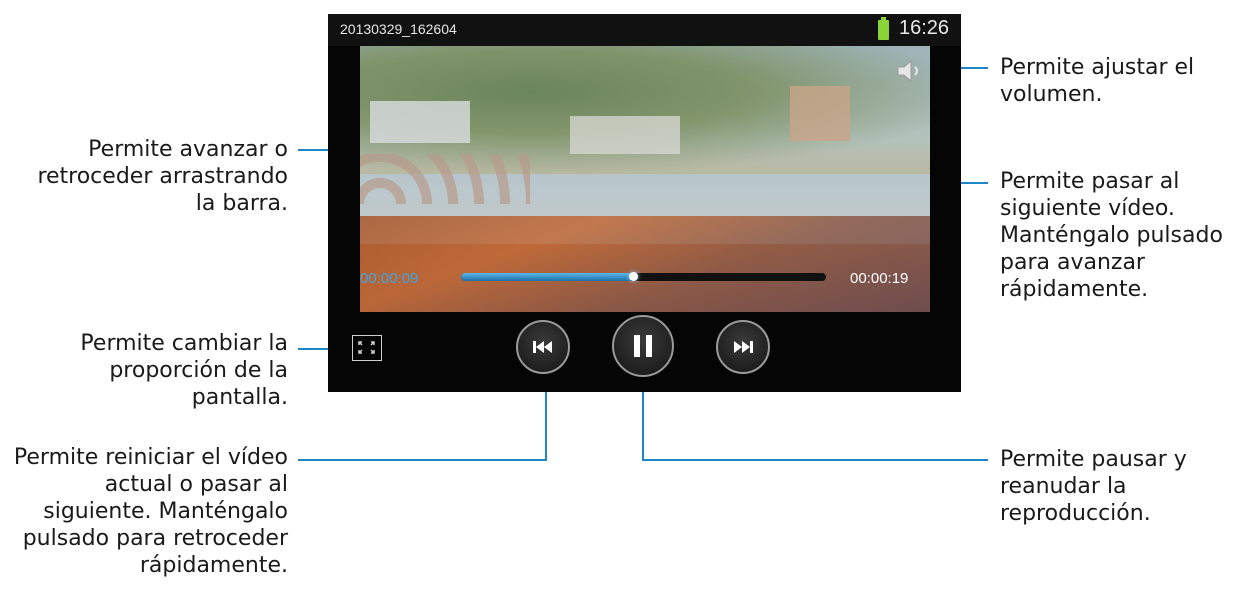 The image size is (1245, 597). I want to click on callout-line: reanudar la, so click(1063, 486).